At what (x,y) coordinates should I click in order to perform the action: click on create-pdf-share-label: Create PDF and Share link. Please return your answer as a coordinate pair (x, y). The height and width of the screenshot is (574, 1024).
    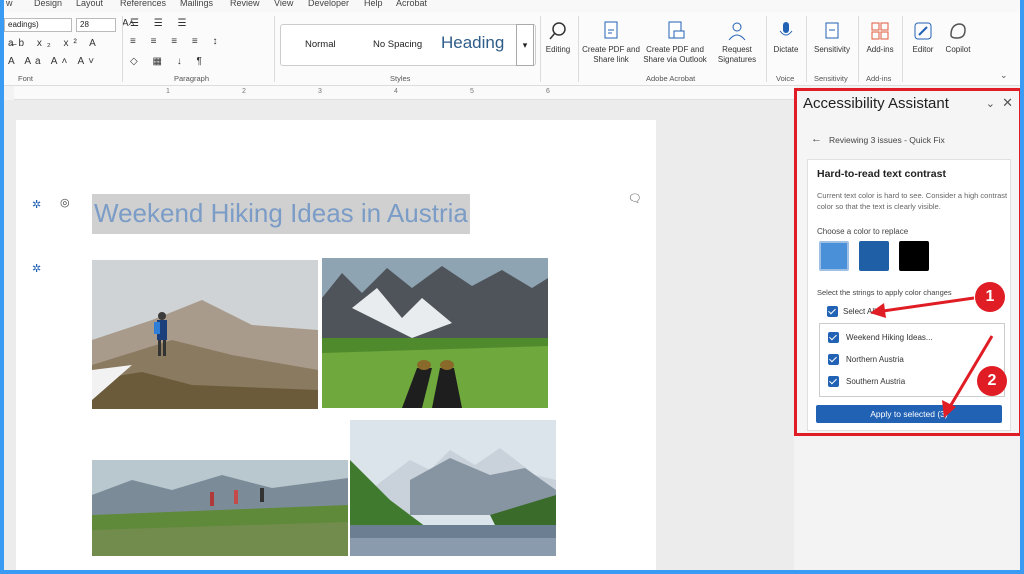
    Looking at the image, I should click on (611, 54).